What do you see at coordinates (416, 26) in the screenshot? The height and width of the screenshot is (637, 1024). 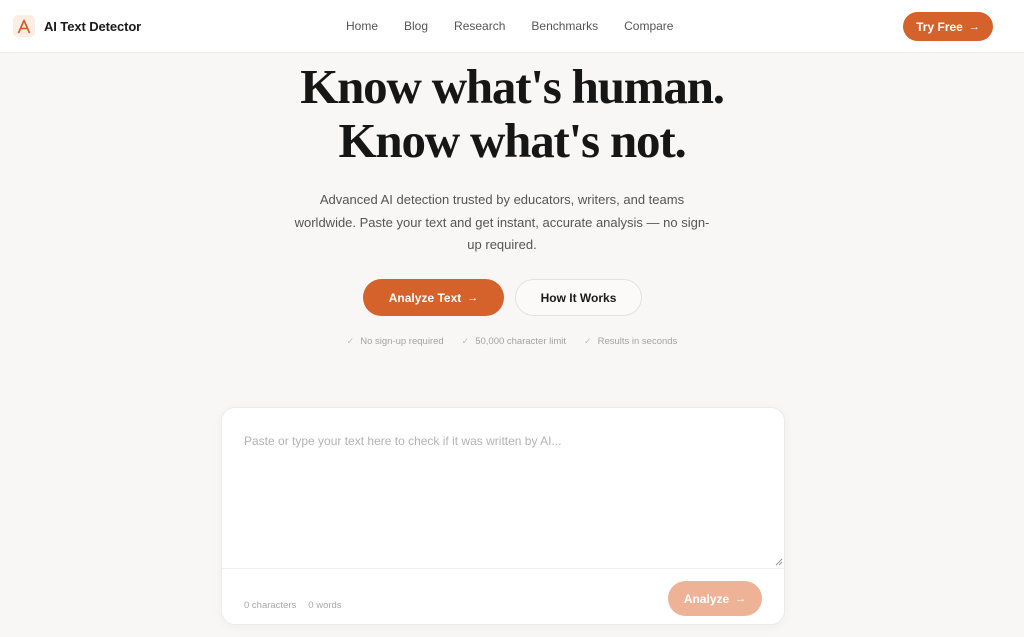 I see `nav-blog: Blog` at bounding box center [416, 26].